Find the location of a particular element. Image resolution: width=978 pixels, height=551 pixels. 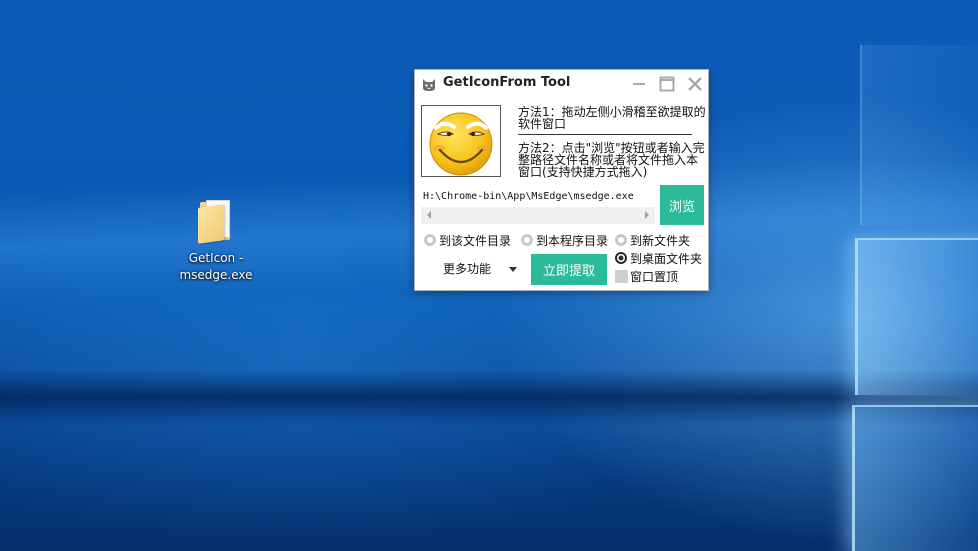

extract-now-button: 立即提取 is located at coordinates (569, 269).